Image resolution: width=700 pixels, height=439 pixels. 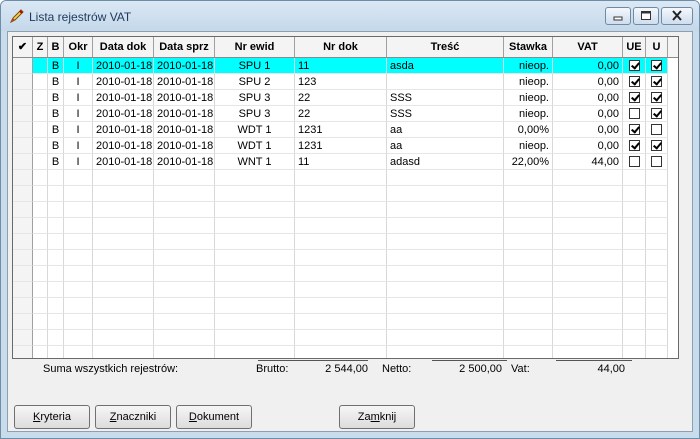 I want to click on column-header-vat: VAT, so click(x=588, y=47).